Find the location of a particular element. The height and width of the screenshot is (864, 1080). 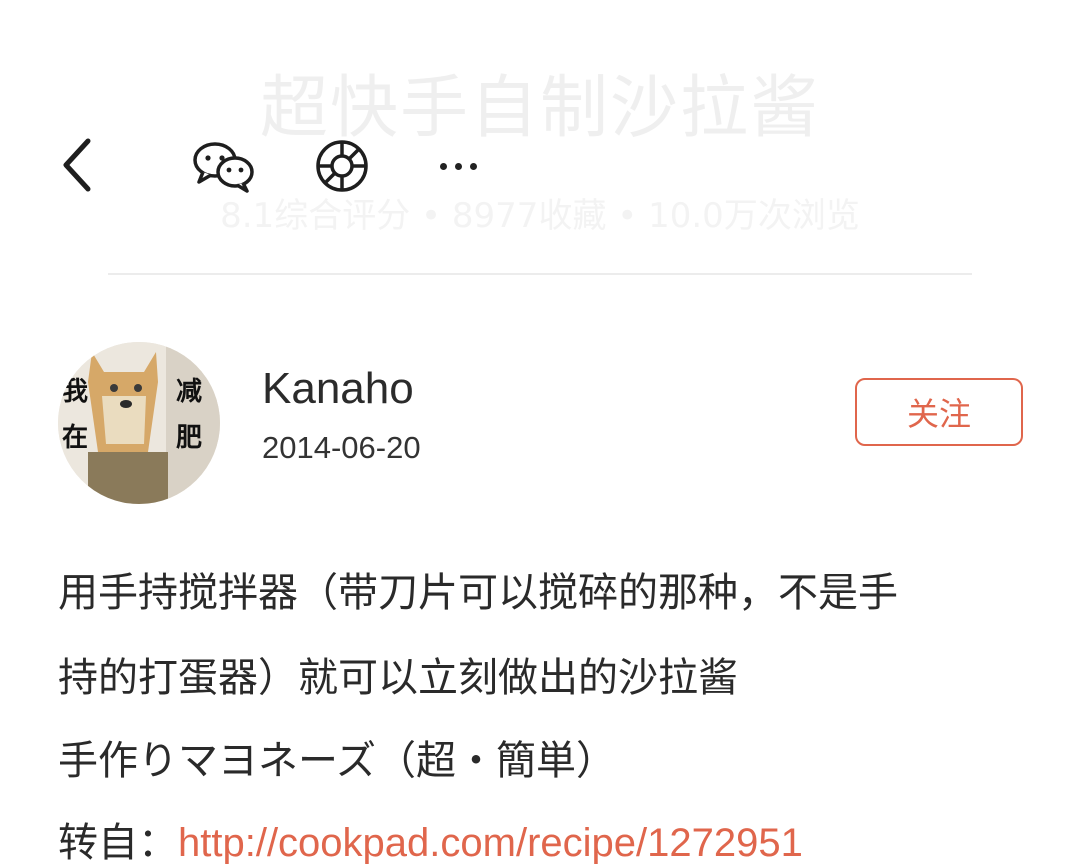

avatar-char-4: 肥 is located at coordinates (189, 438).